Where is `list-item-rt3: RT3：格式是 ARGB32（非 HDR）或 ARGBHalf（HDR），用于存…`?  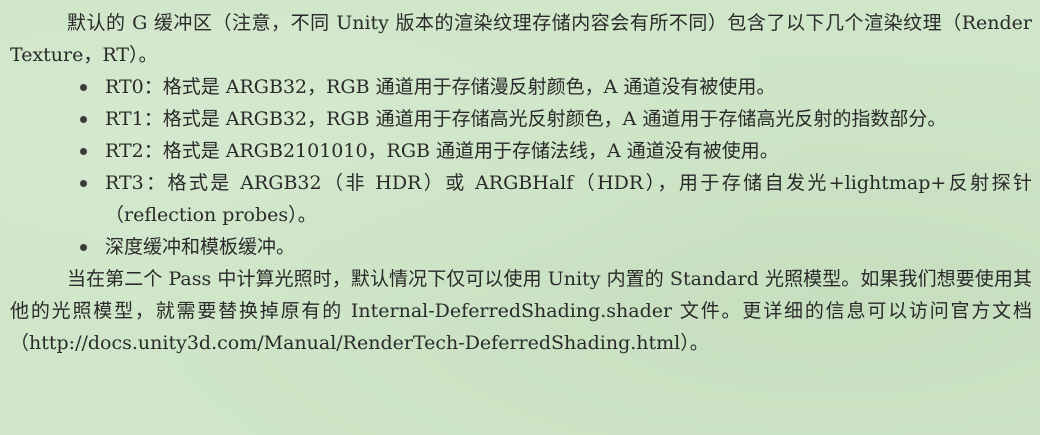
list-item-rt3: RT3：格式是 ARGB32（非 HDR）或 ARGBHalf（HDR），用于存… is located at coordinates (556, 199).